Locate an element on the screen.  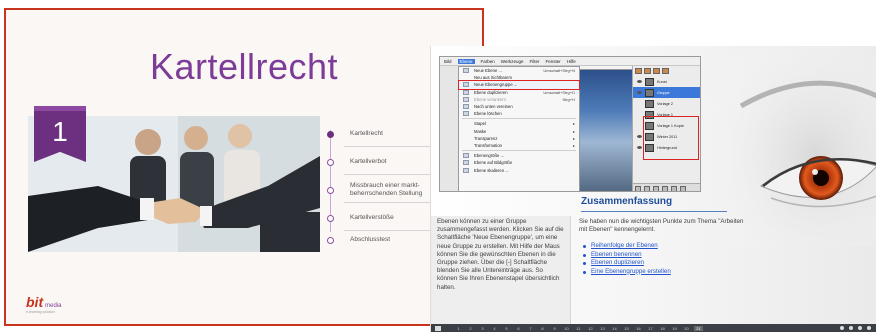
page-link: 1 is located at coordinates (458, 328).